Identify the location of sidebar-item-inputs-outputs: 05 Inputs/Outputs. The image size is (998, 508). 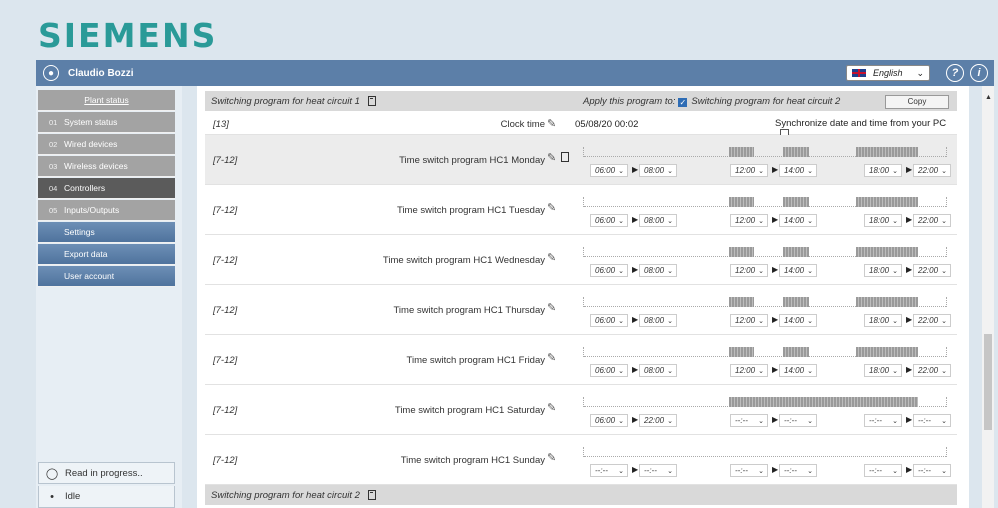
(106, 210).